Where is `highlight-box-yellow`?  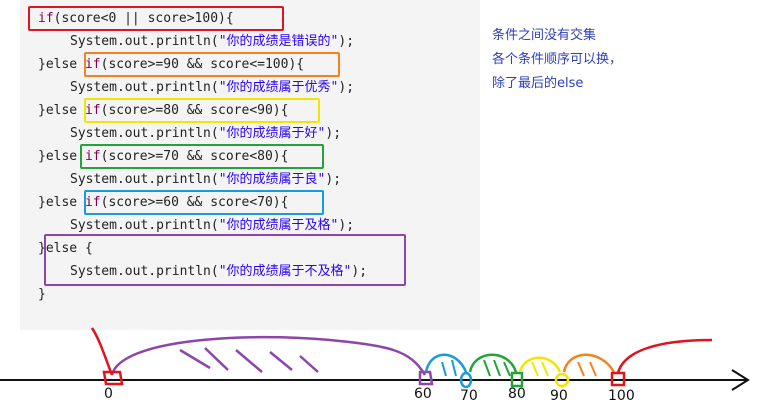
highlight-box-yellow is located at coordinates (202, 110).